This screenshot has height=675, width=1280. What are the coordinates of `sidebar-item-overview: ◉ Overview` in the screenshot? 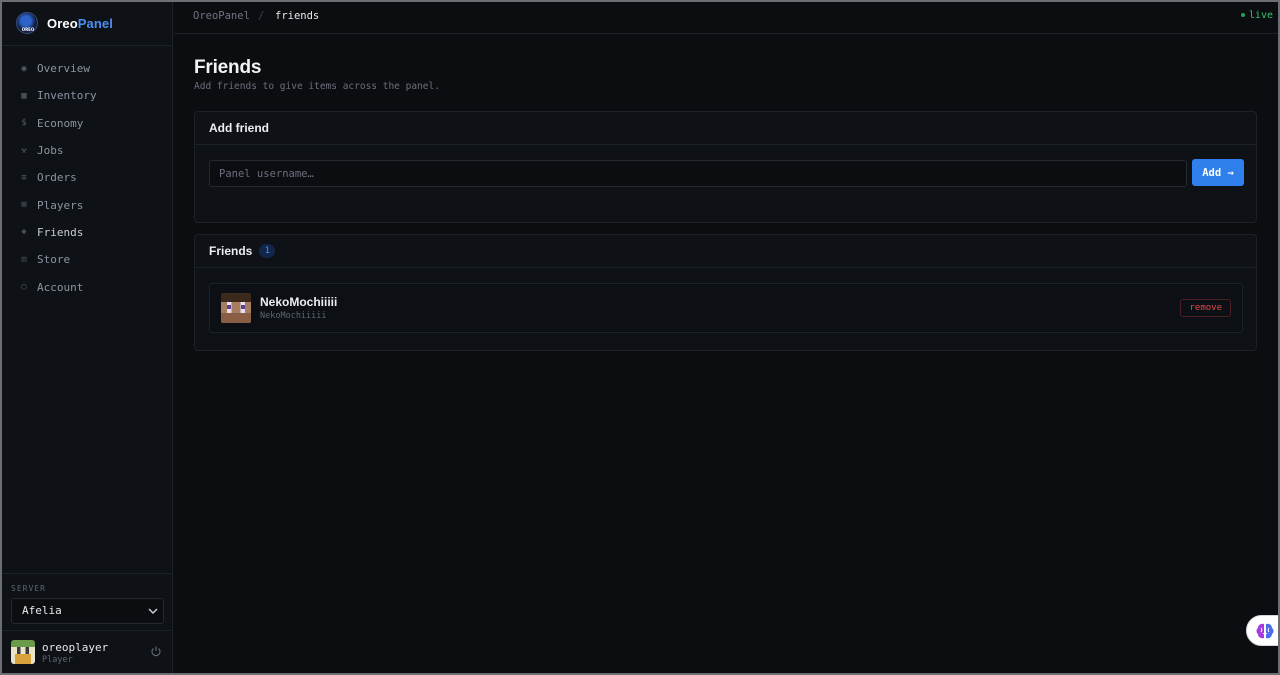 It's located at (87, 68).